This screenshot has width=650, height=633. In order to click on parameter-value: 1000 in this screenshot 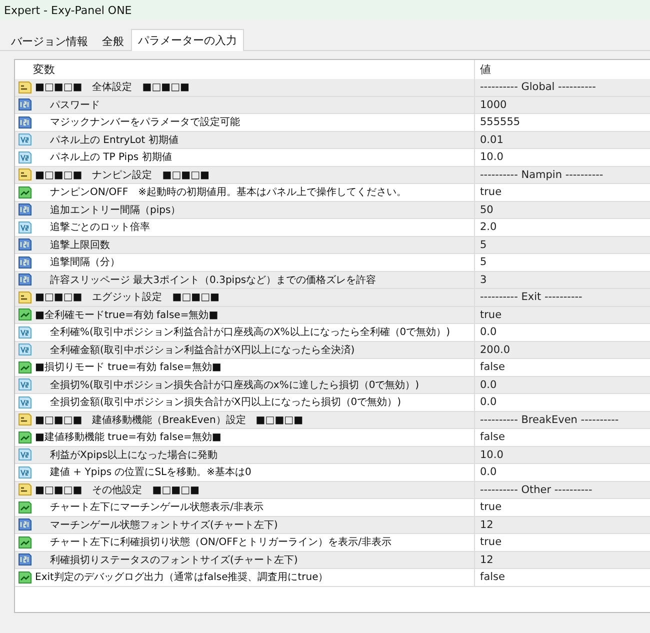, I will do `click(562, 104)`.